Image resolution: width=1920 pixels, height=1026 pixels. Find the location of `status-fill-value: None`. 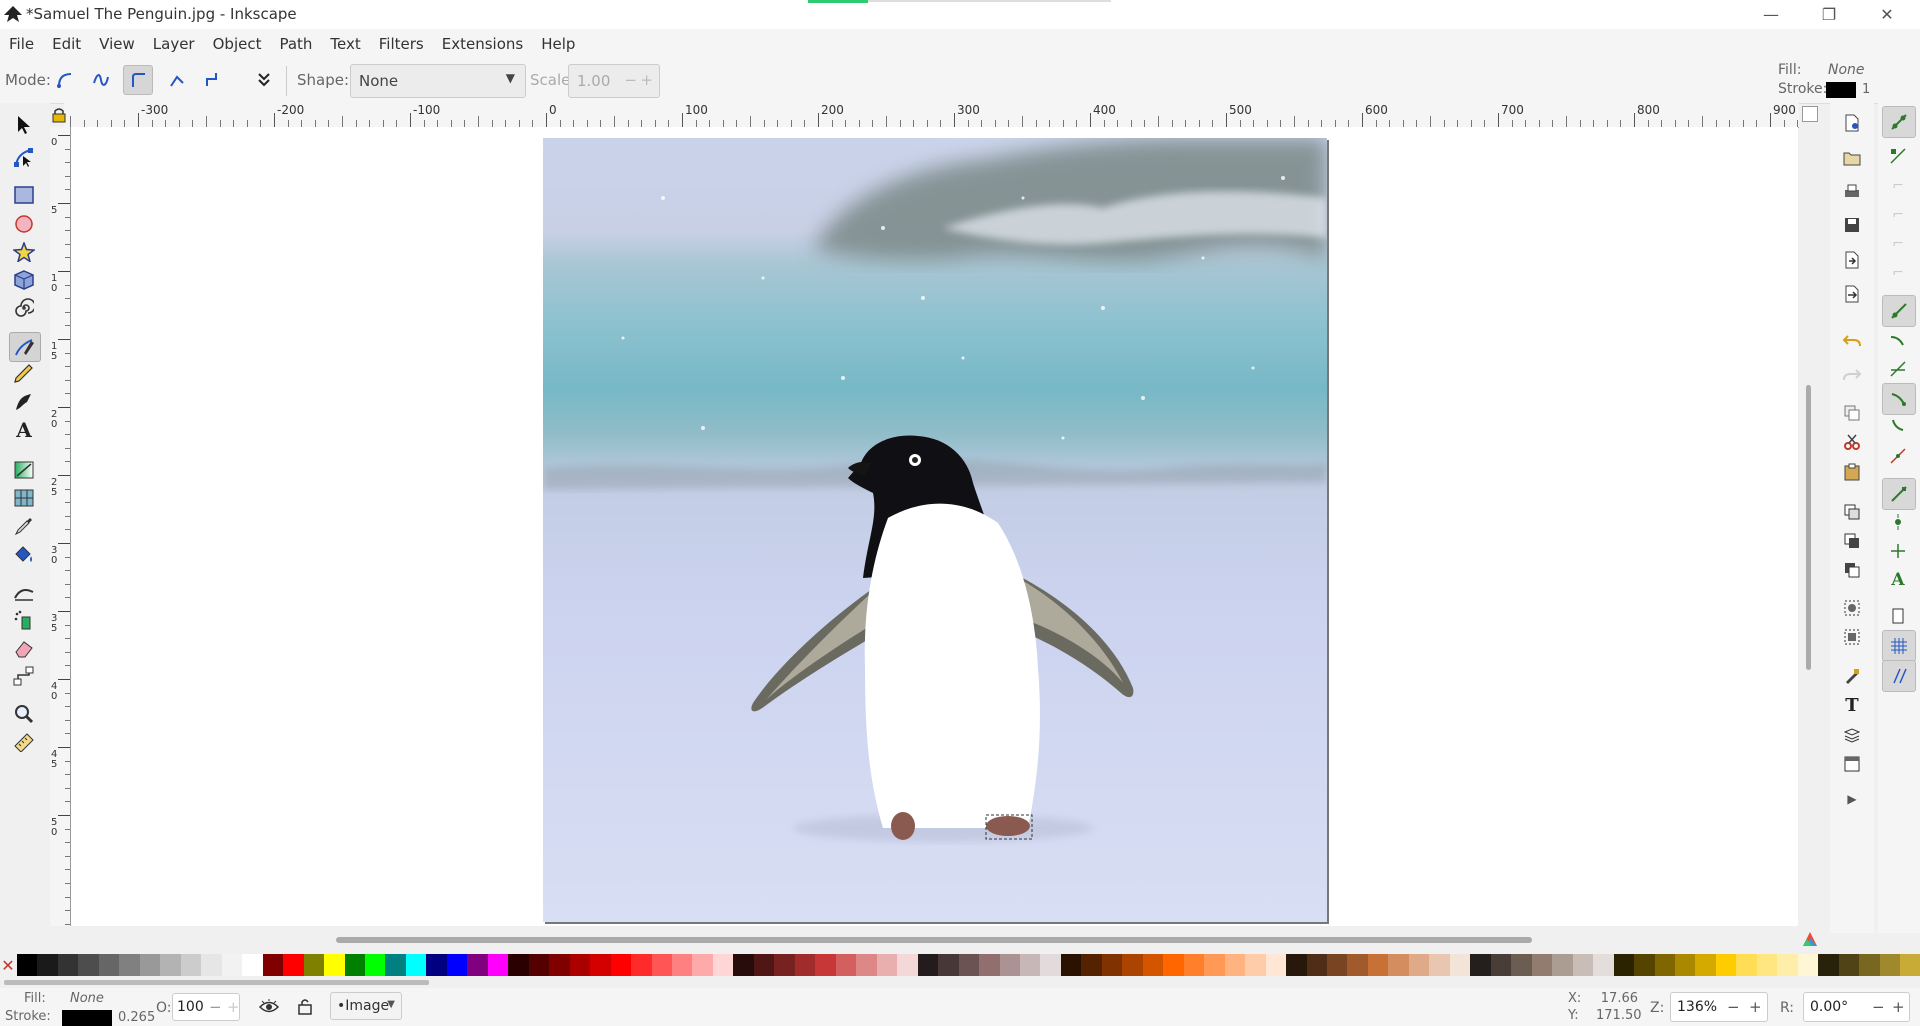

status-fill-value: None is located at coordinates (87, 998).